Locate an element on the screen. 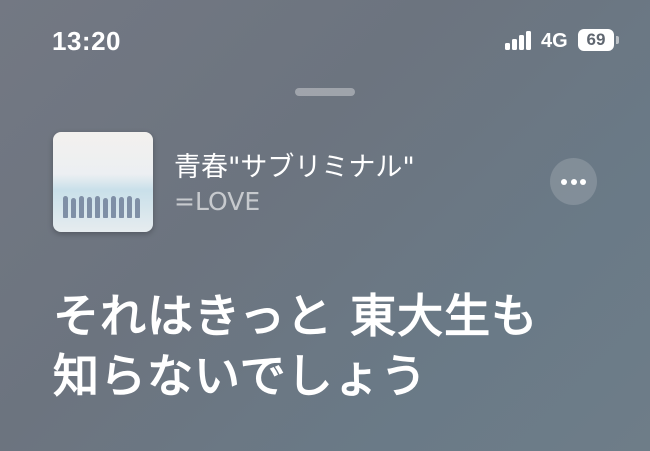 This screenshot has width=650, height=451. signal-icon is located at coordinates (519, 40).